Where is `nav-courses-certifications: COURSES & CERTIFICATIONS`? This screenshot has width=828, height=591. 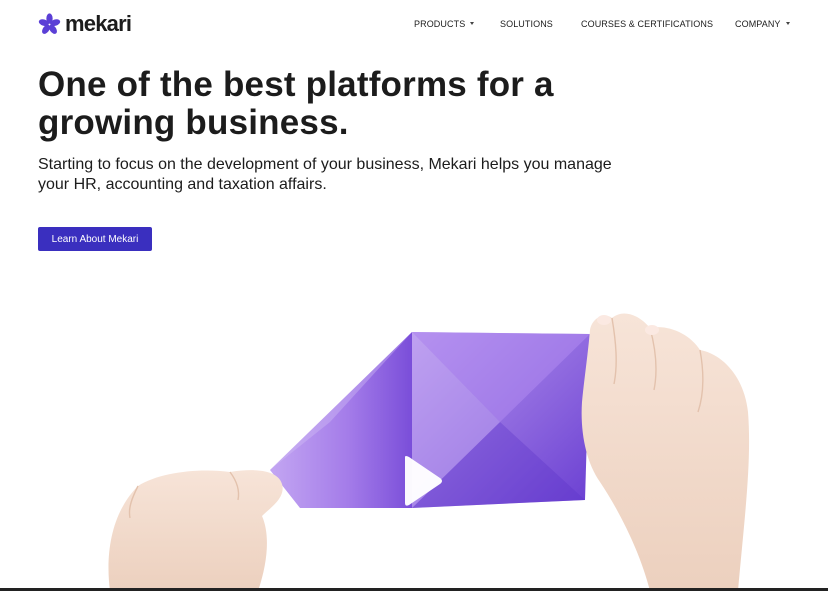
nav-courses-certifications: COURSES & CERTIFICATIONS is located at coordinates (647, 24).